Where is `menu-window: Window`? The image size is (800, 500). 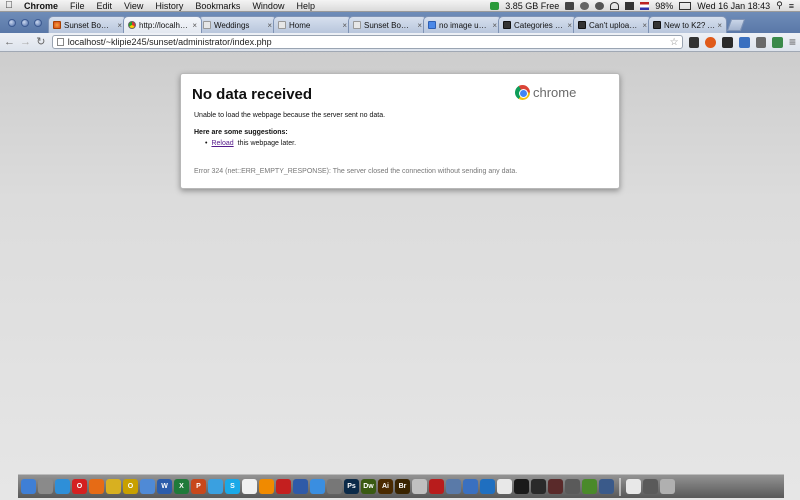 menu-window: Window is located at coordinates (268, 6).